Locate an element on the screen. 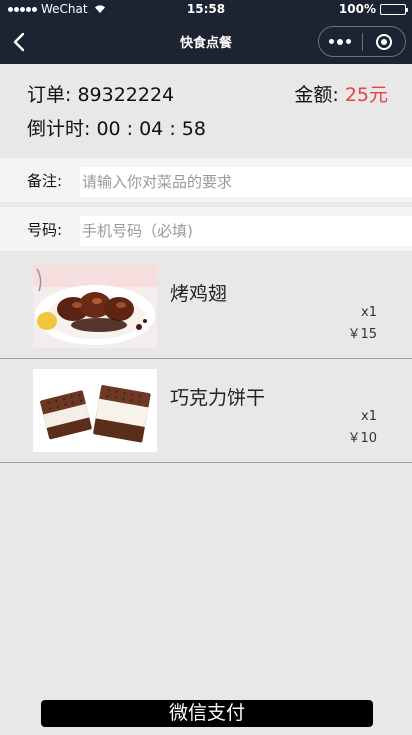 Image resolution: width=412 pixels, height=735 pixels. item-price: ￥15 is located at coordinates (362, 334).